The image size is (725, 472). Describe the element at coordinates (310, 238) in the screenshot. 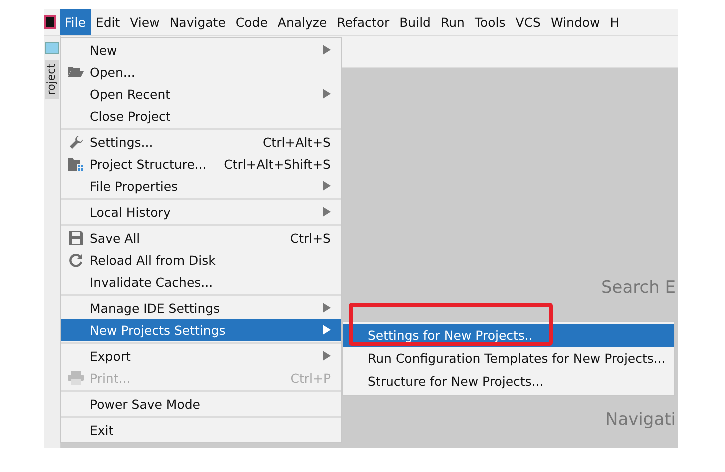

I see `shortcut: Ctrl+S` at that location.